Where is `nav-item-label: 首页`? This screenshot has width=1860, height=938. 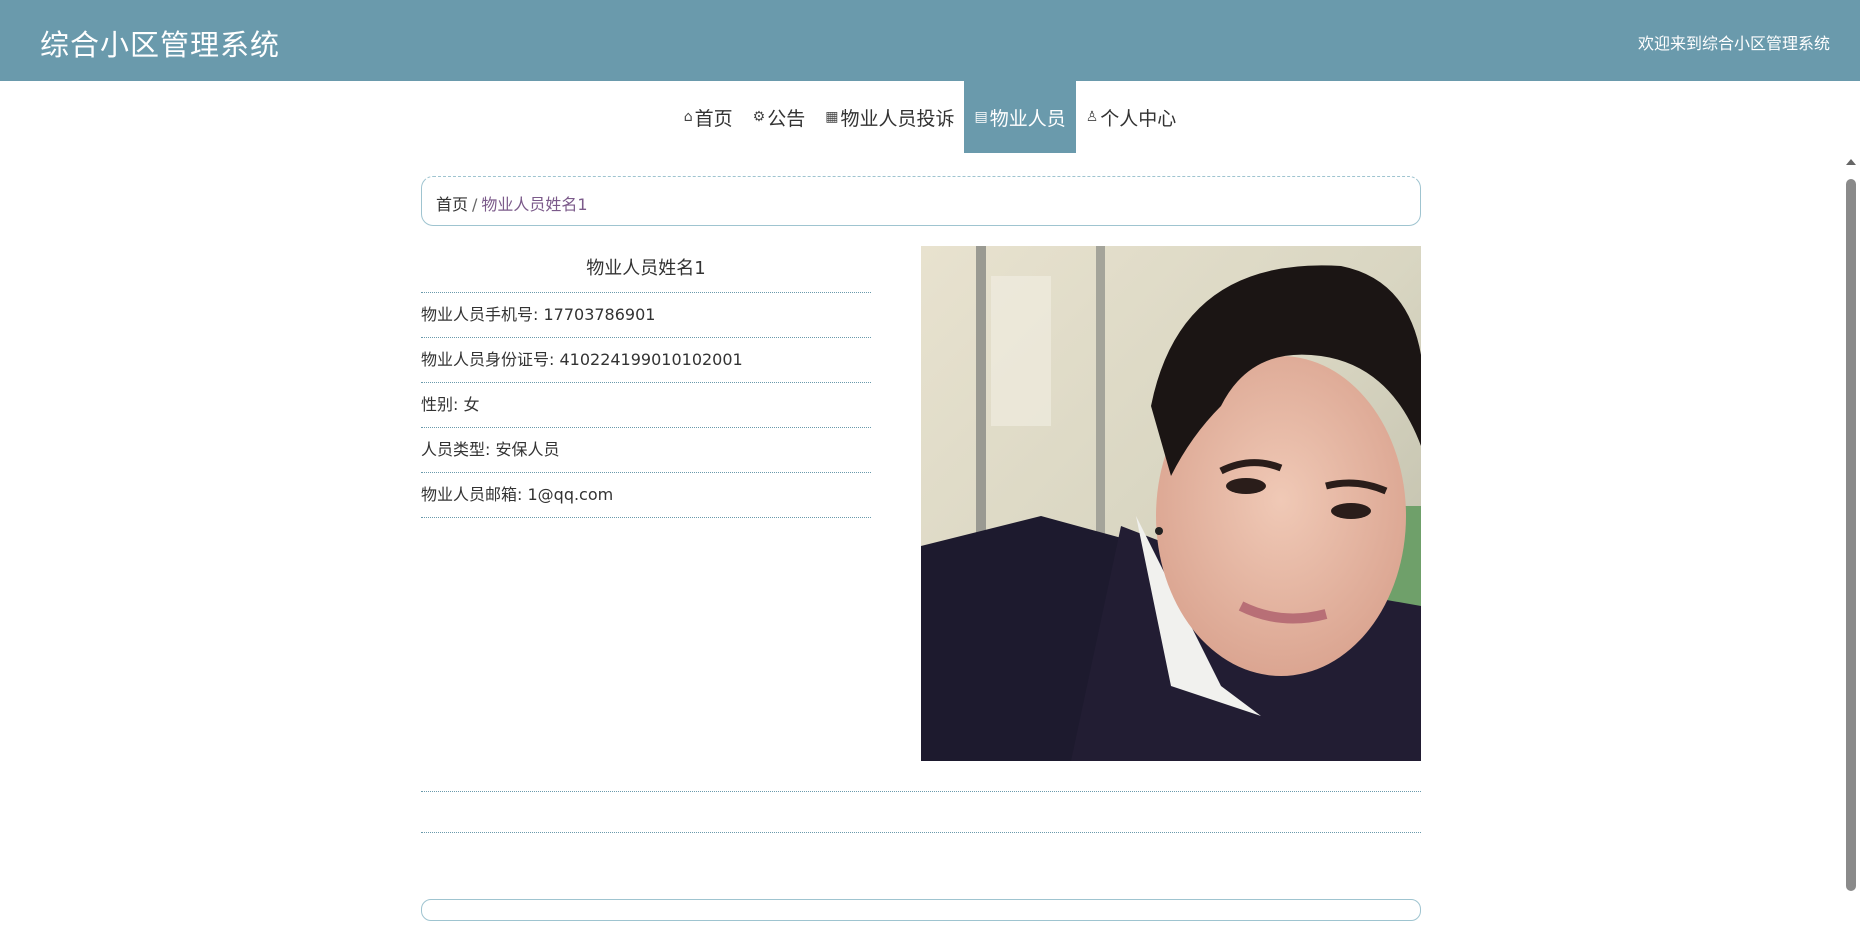 nav-item-label: 首页 is located at coordinates (713, 118).